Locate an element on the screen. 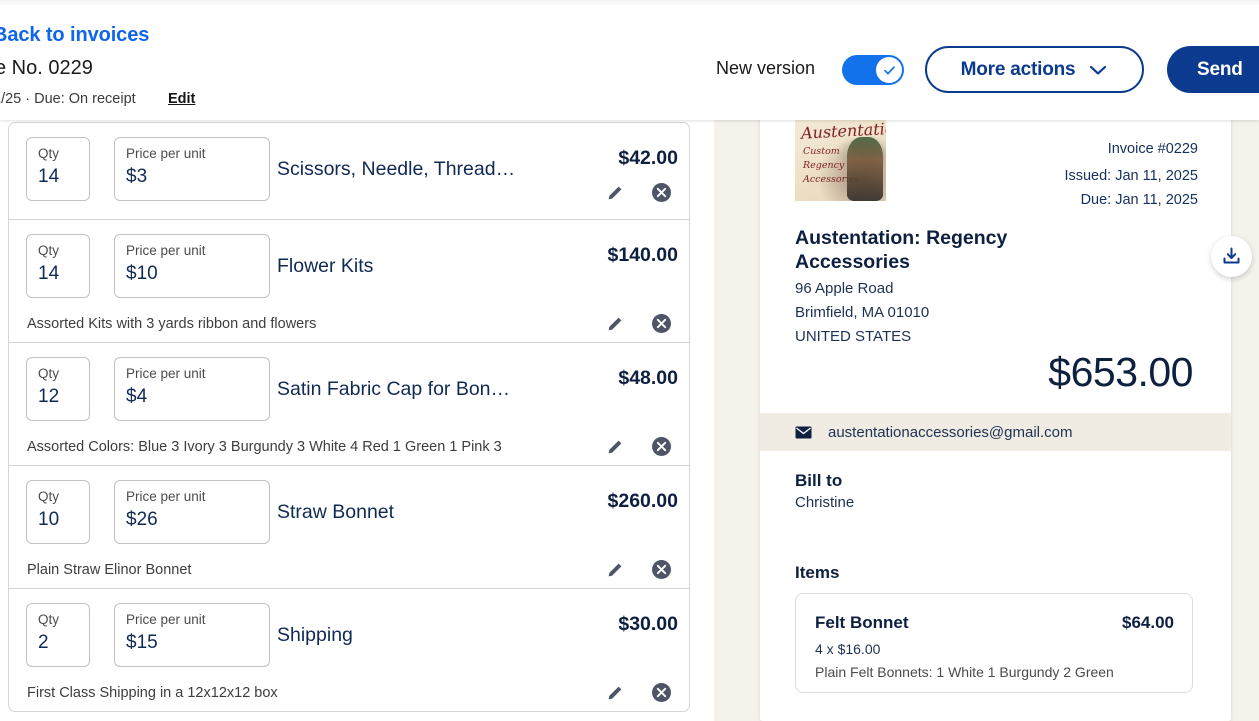 The image size is (1259, 721). price-per-unit-field: Price per unit $3 is located at coordinates (192, 169).